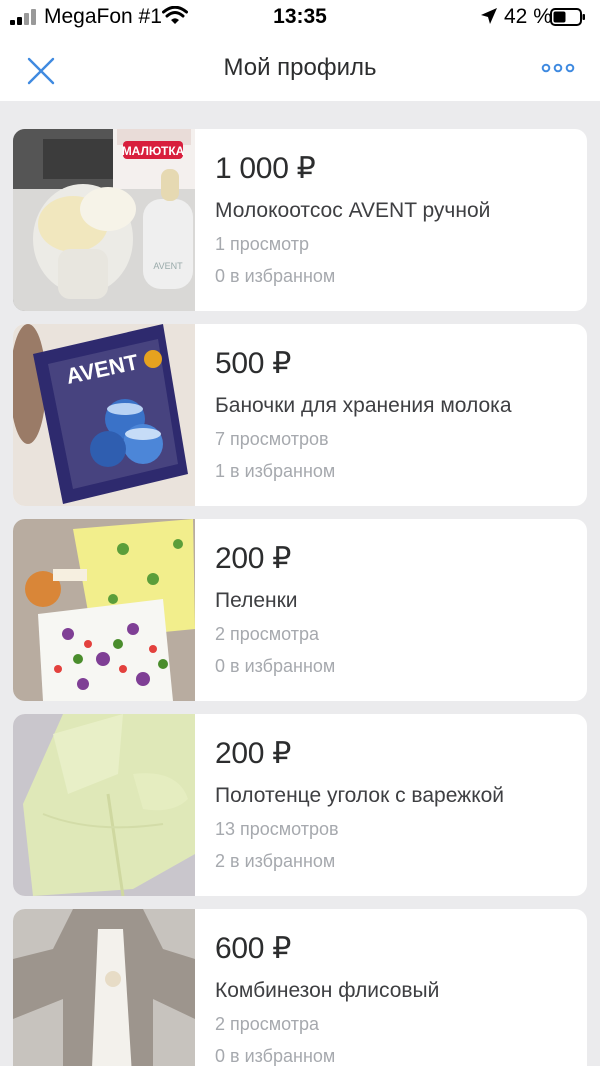 This screenshot has height=1066, width=600. Describe the element at coordinates (153, 151) in the screenshot. I see `svg-text: МАЛЮТКА` at that location.